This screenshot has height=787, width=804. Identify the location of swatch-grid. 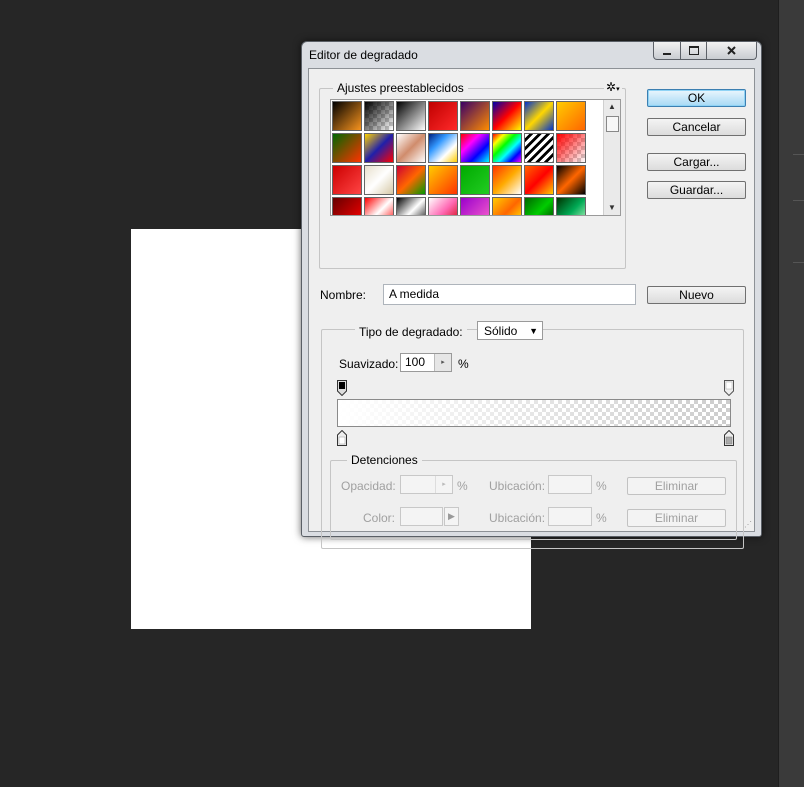
(468, 158).